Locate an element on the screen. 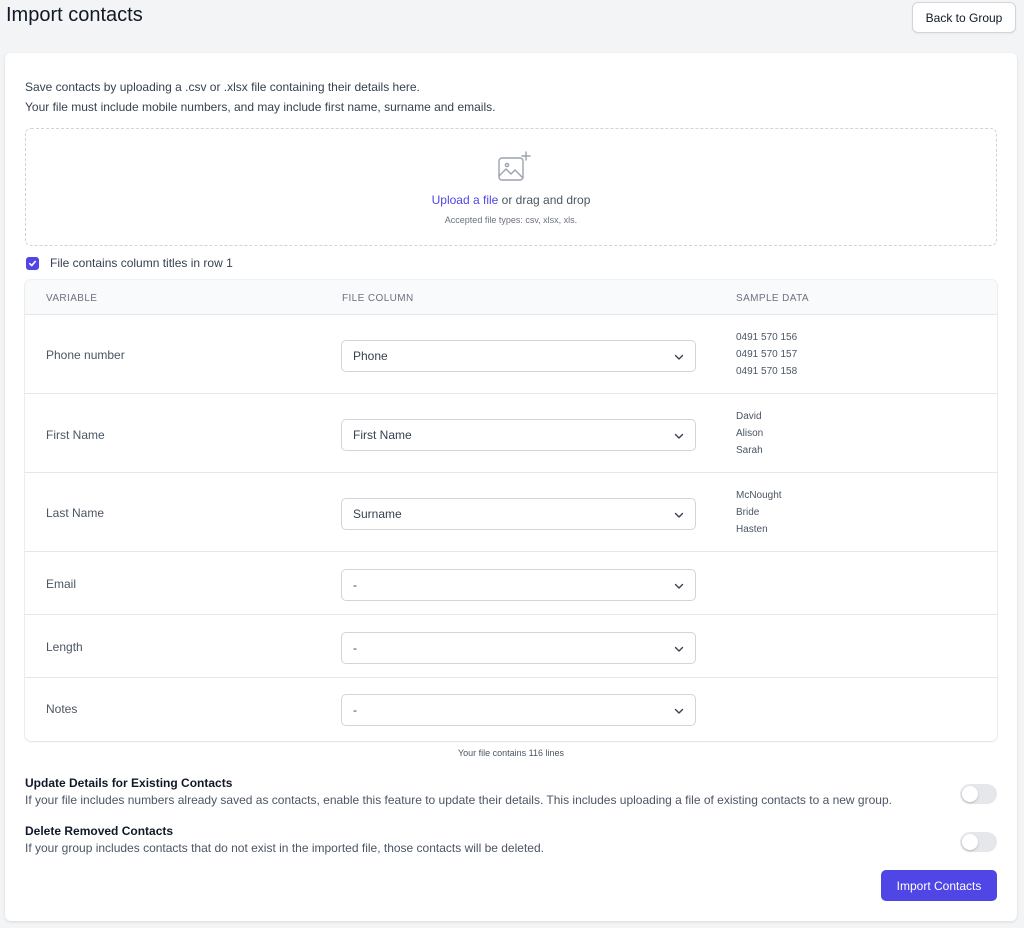 The image size is (1024, 928). select-value: Surname is located at coordinates (377, 514).